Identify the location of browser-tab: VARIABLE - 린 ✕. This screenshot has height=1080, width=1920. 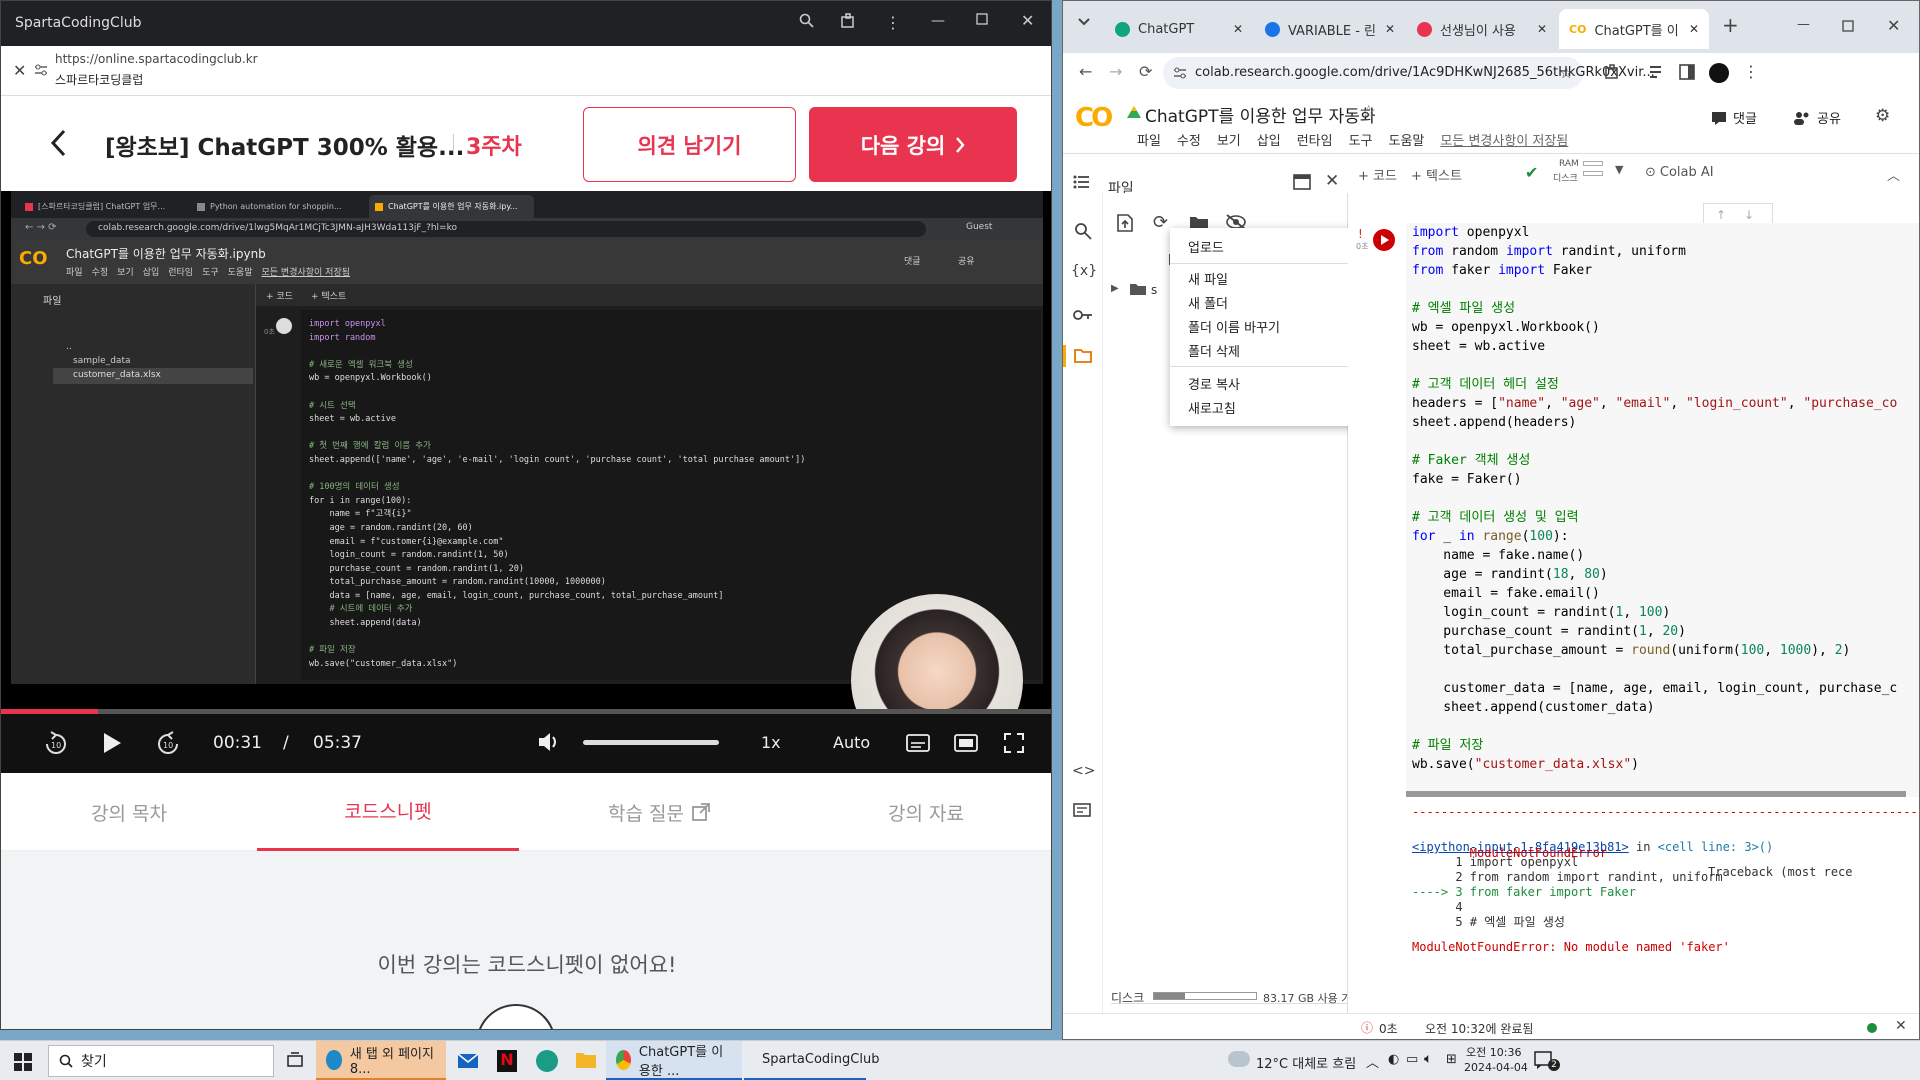
(1330, 29).